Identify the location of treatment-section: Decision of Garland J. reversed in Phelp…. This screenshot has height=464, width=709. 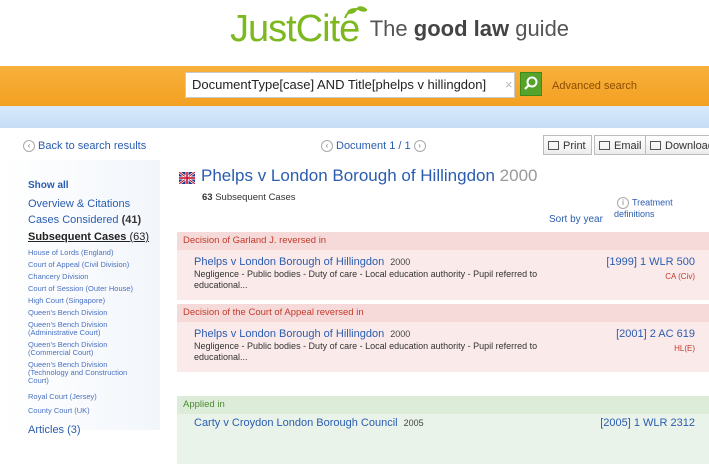
(443, 266).